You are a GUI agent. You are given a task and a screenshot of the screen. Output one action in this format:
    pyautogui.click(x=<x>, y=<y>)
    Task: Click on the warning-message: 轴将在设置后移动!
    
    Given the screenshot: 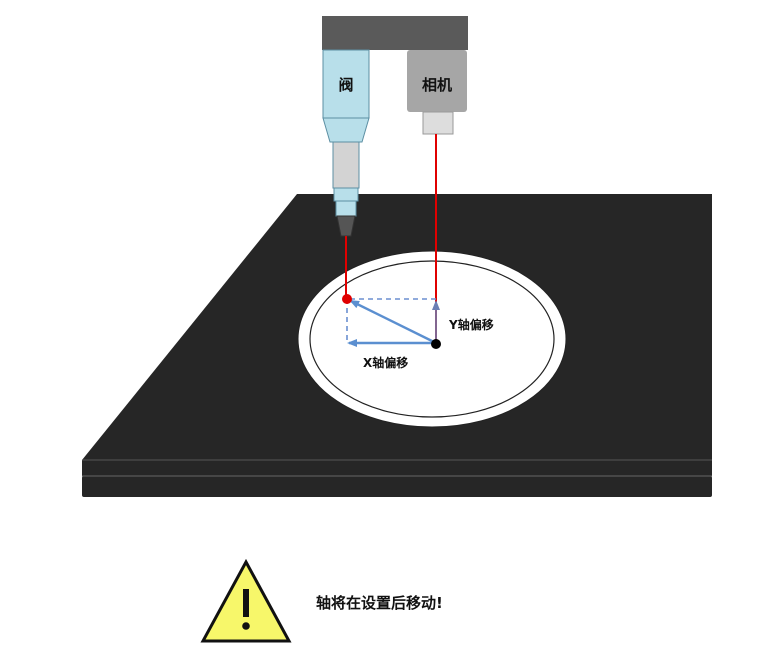 What is the action you would take?
    pyautogui.click(x=379, y=603)
    